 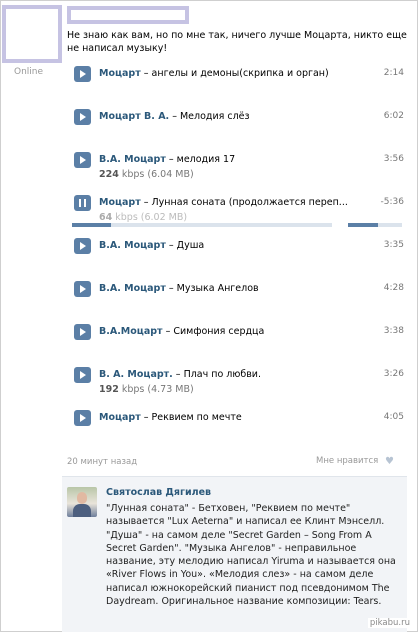 What do you see at coordinates (82, 510) in the screenshot?
I see `avatar-body` at bounding box center [82, 510].